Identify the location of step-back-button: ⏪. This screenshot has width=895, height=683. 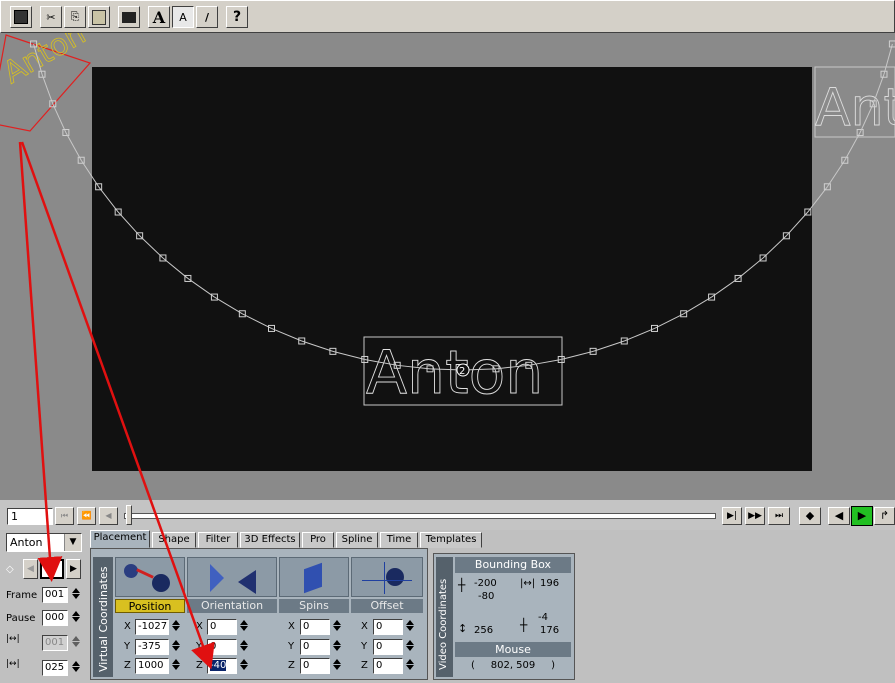
(86, 516).